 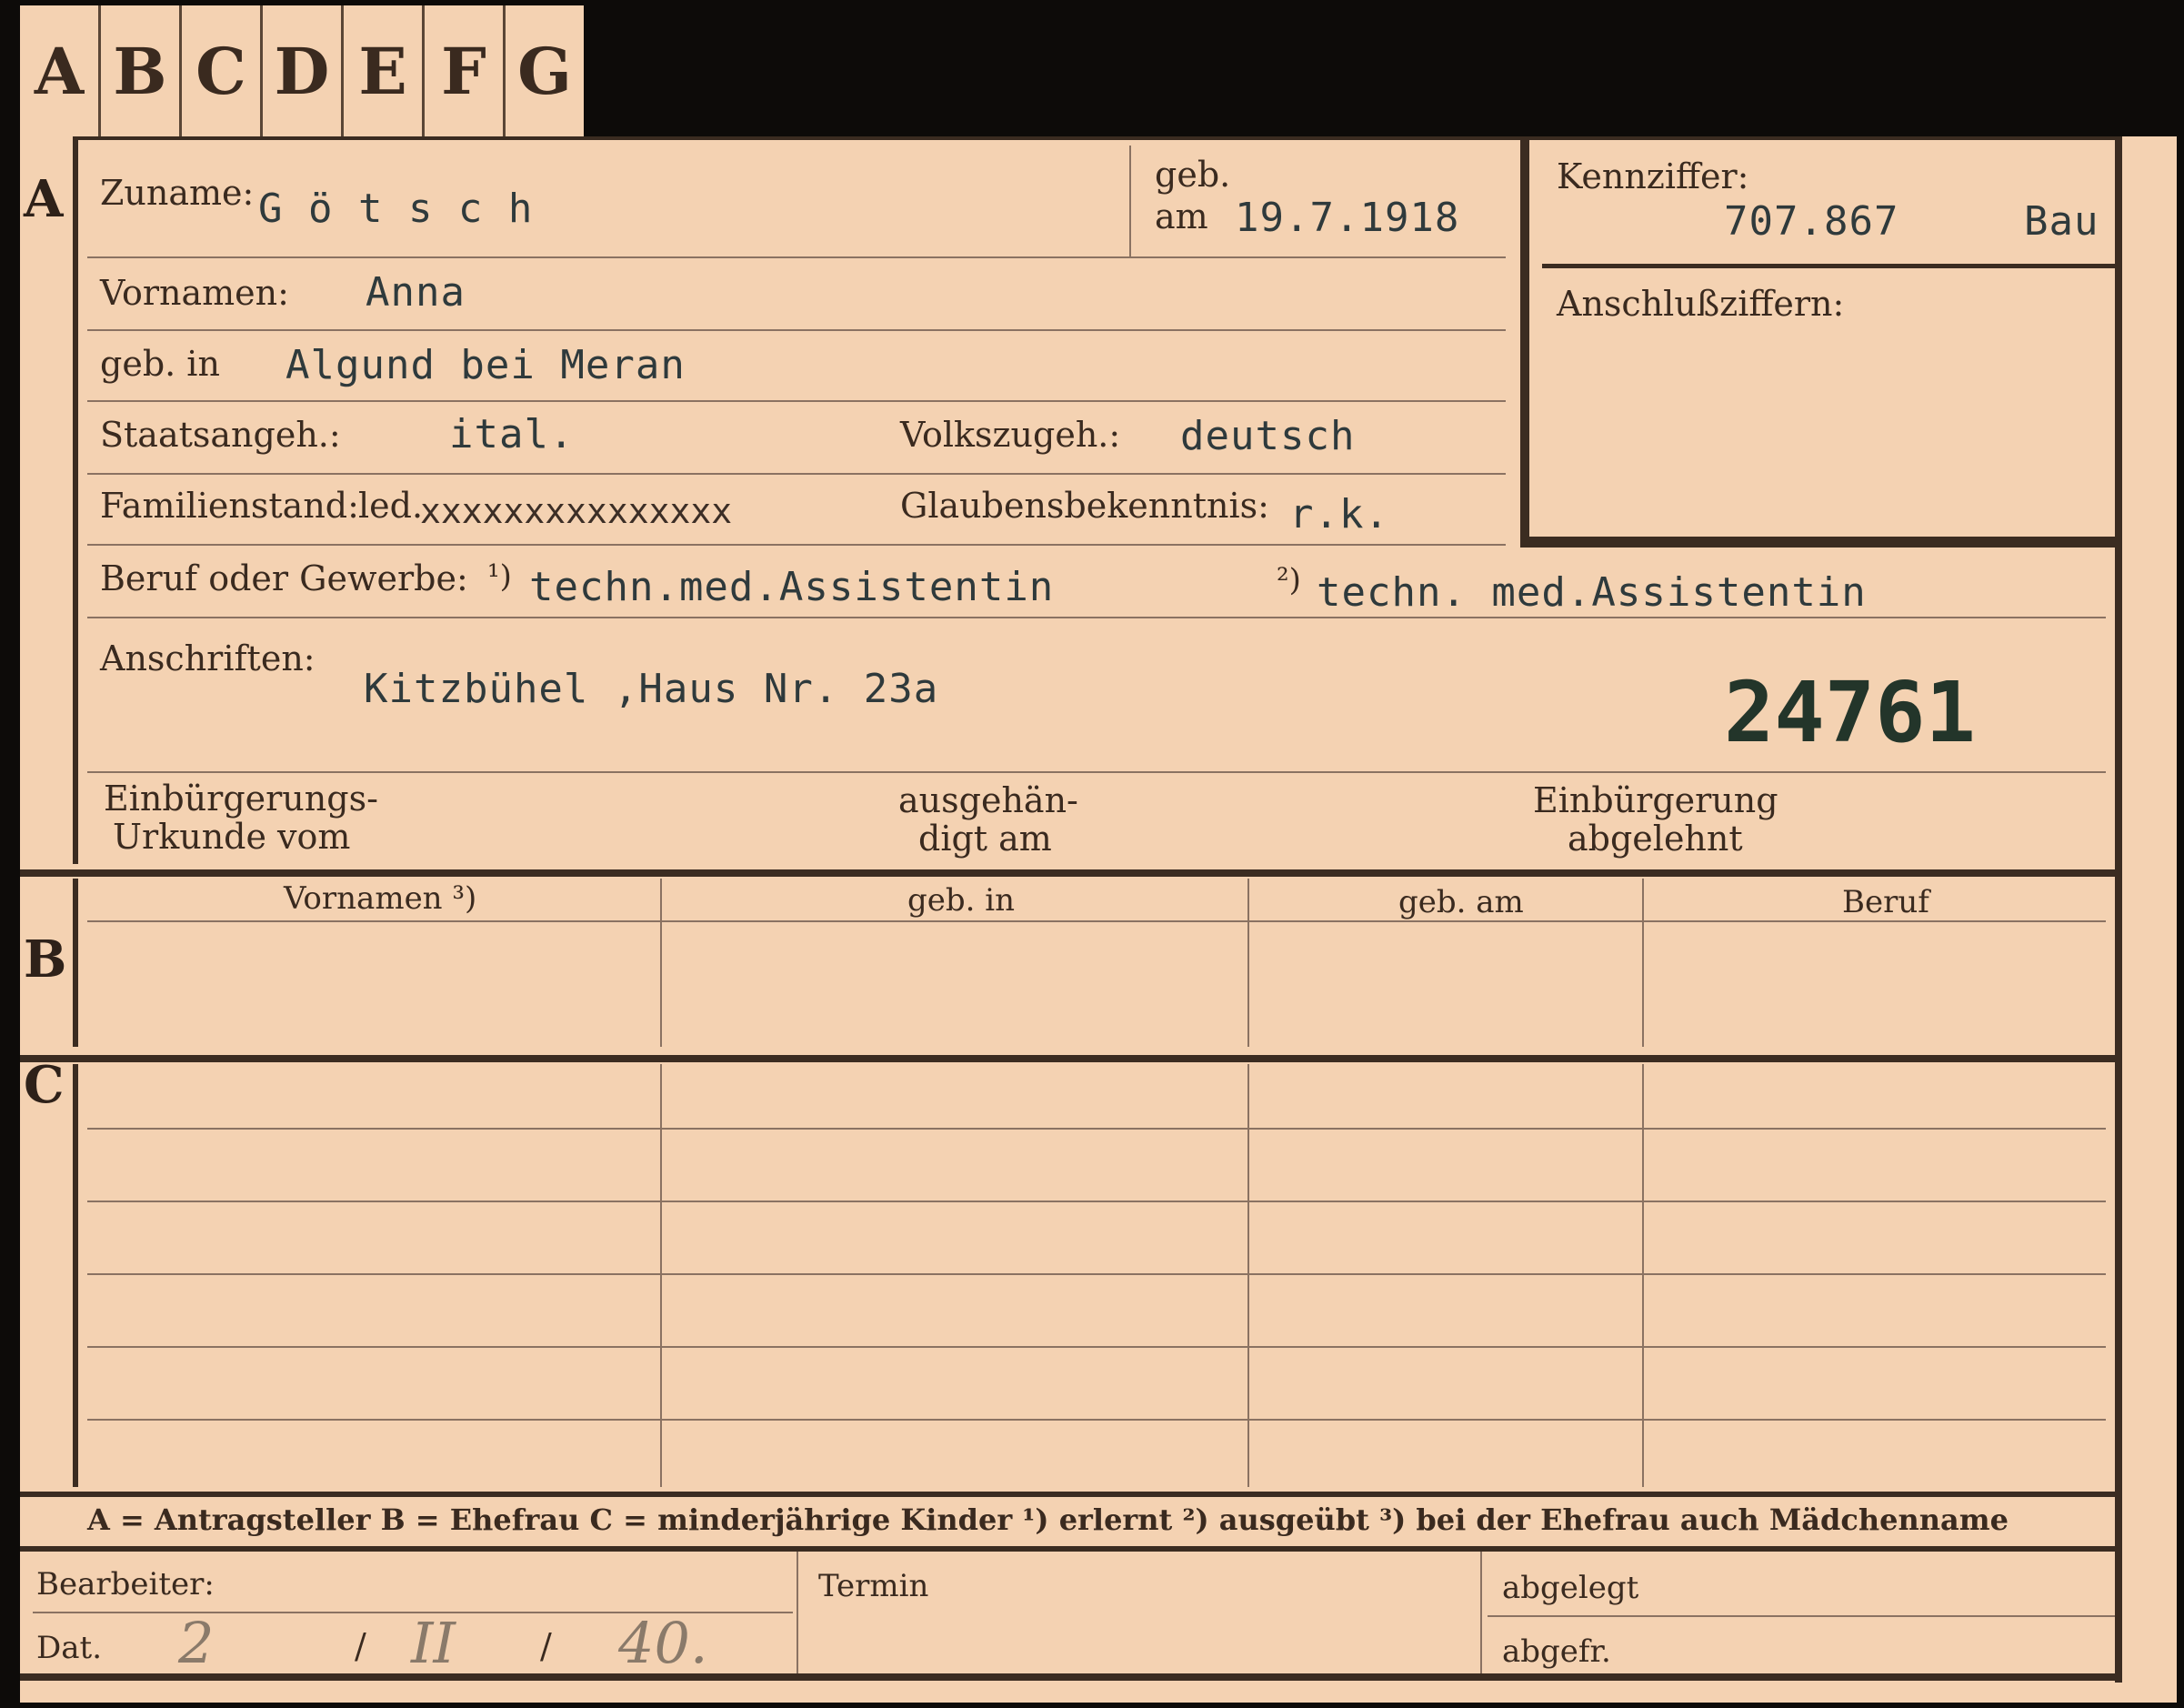 I want to click on separator-b-c, so click(x=1070, y=1058).